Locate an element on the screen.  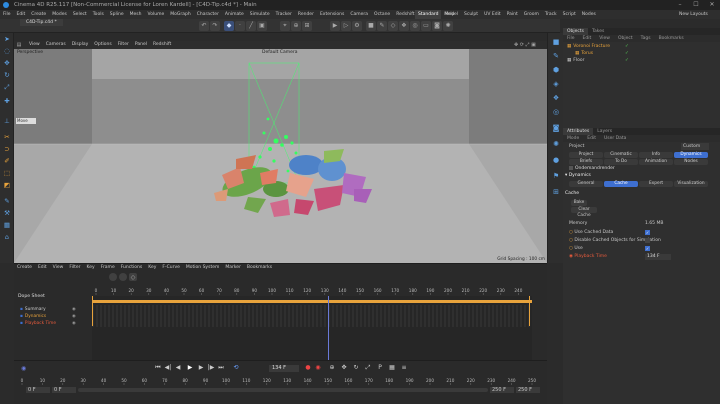
light-icon: ✺ is located at coordinates (448, 26).